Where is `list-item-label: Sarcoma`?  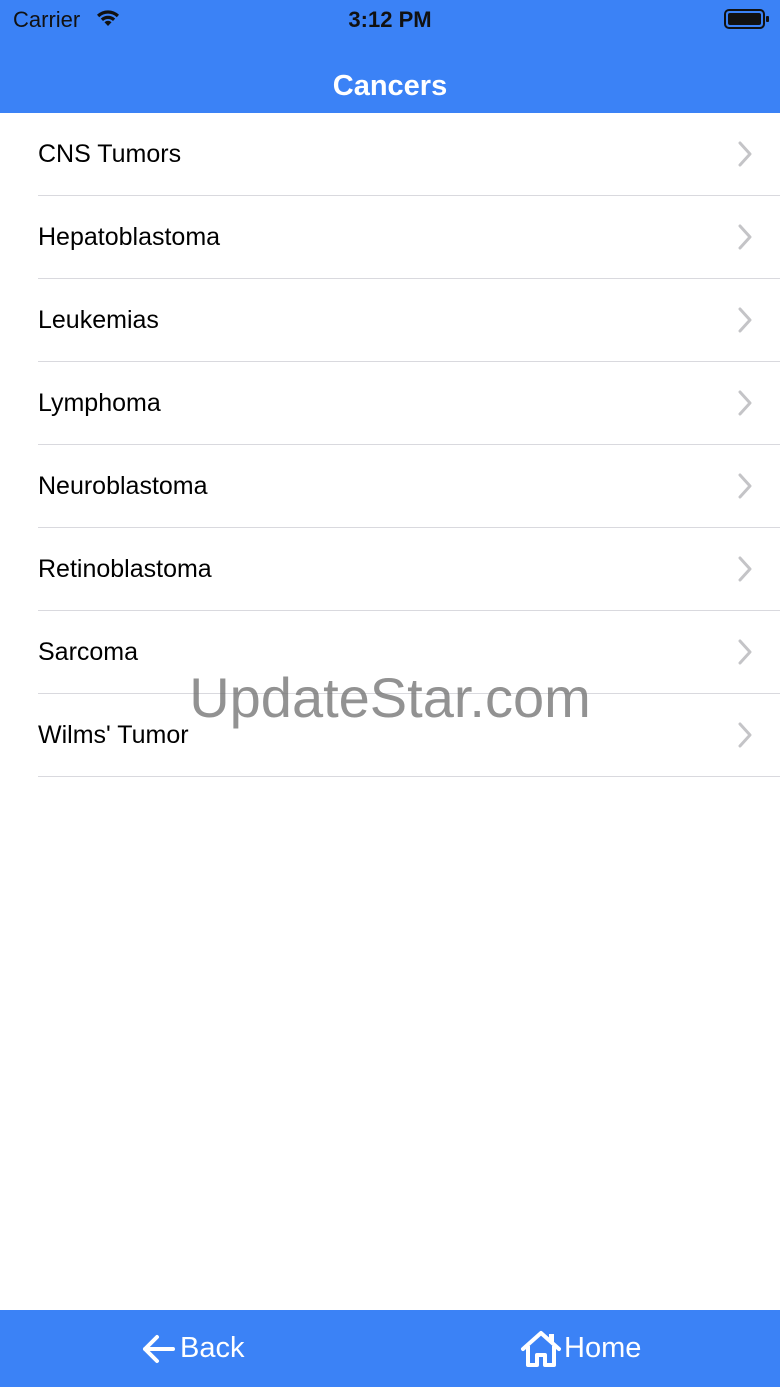 list-item-label: Sarcoma is located at coordinates (88, 652).